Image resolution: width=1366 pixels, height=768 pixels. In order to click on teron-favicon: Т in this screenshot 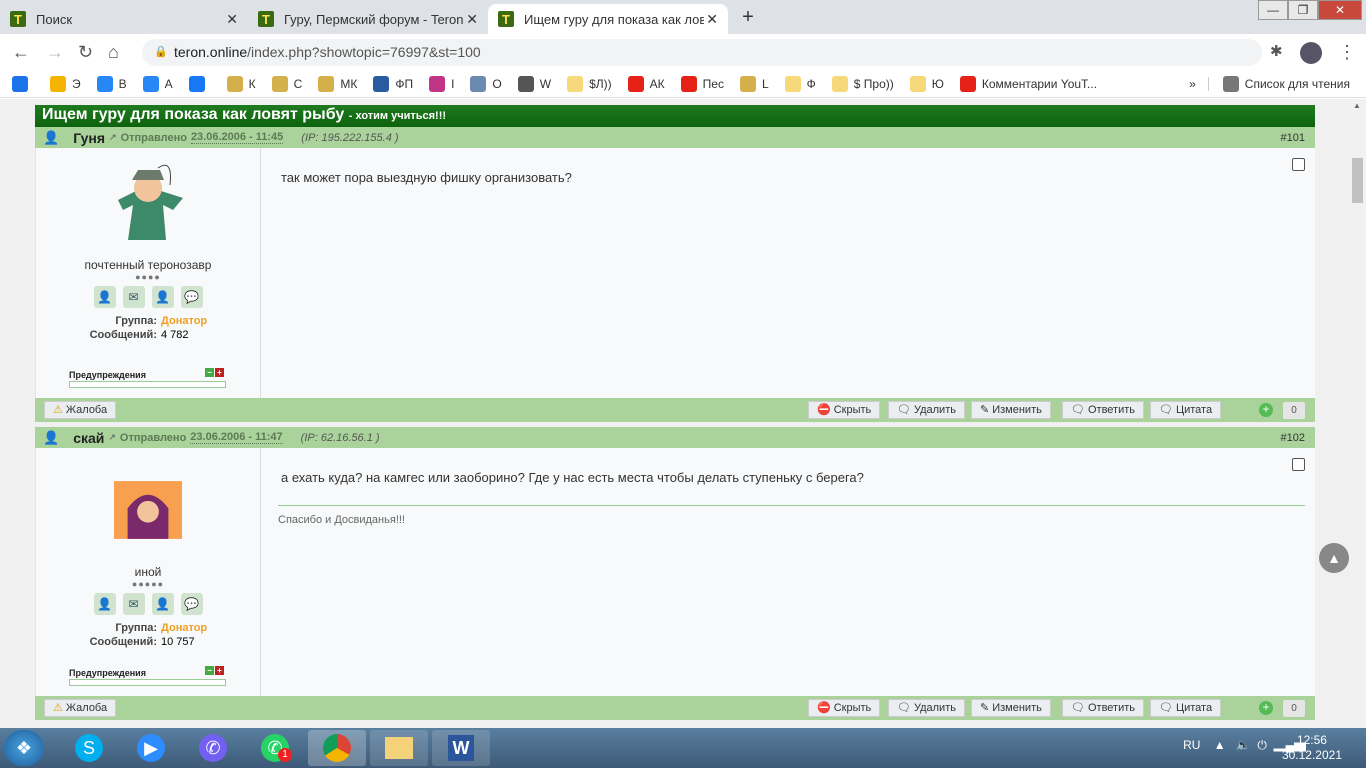, I will do `click(266, 19)`.